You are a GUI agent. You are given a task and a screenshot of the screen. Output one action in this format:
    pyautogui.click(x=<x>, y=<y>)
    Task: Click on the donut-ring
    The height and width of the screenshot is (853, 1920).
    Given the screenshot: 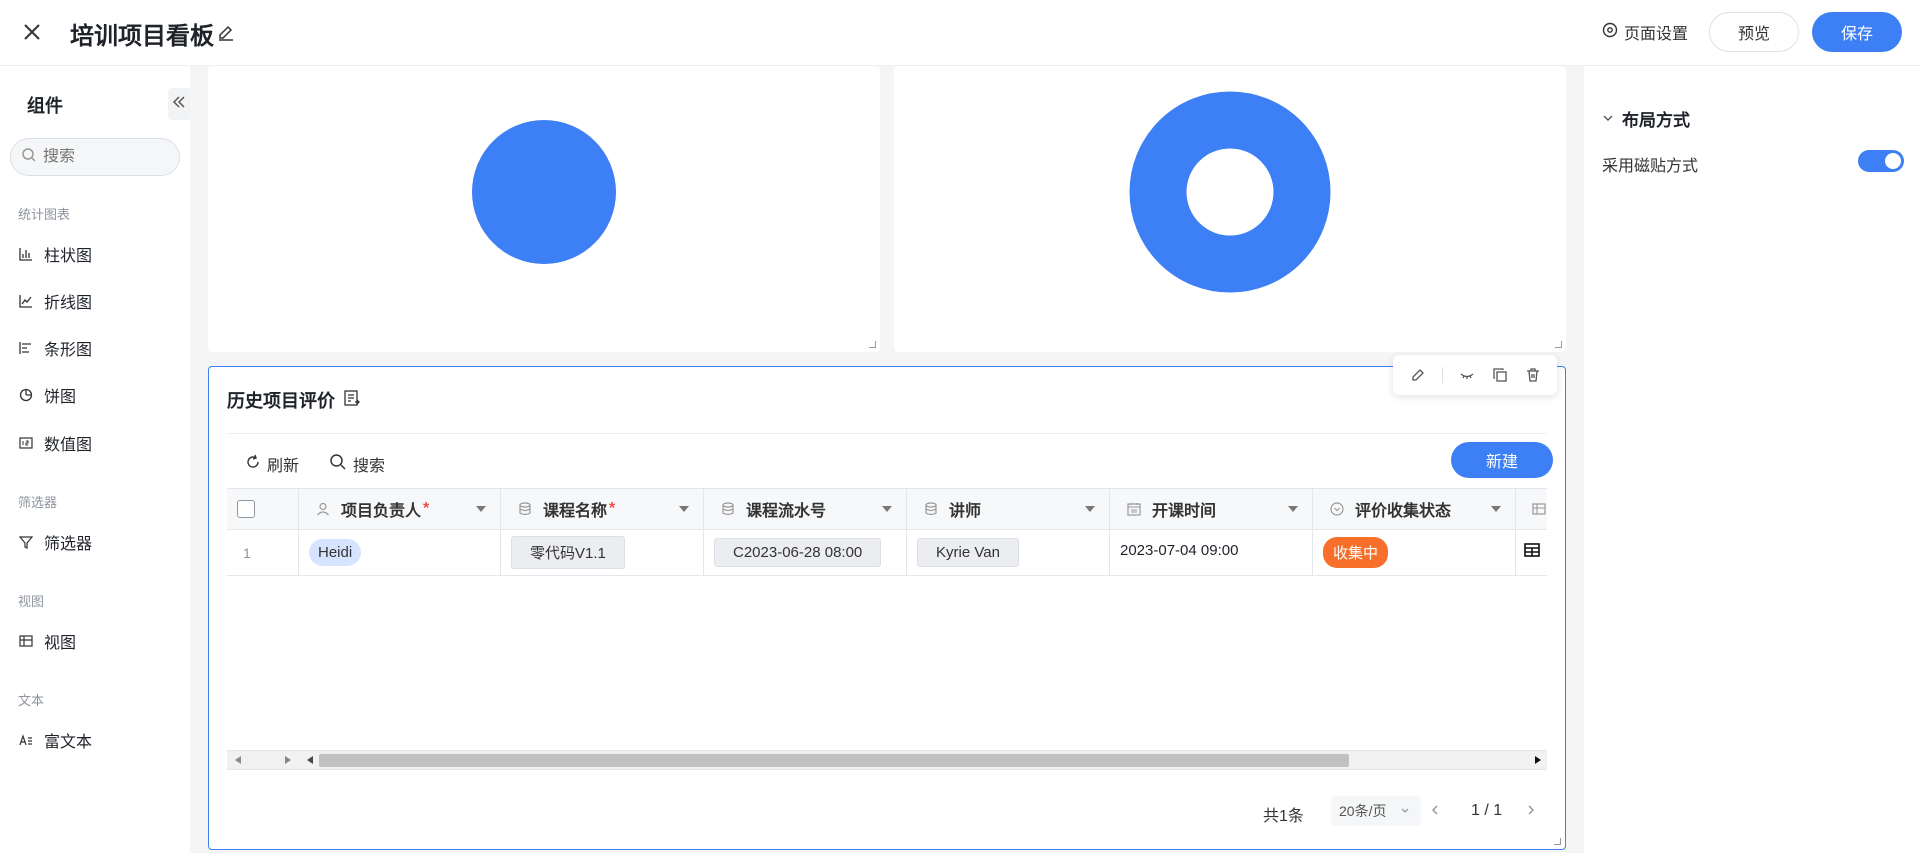 What is the action you would take?
    pyautogui.click(x=1230, y=192)
    